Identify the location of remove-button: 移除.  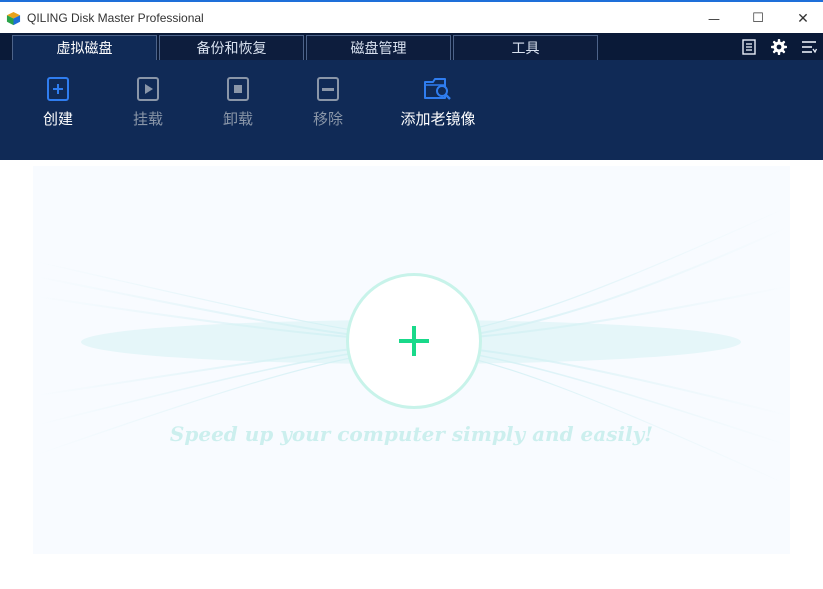
(328, 102).